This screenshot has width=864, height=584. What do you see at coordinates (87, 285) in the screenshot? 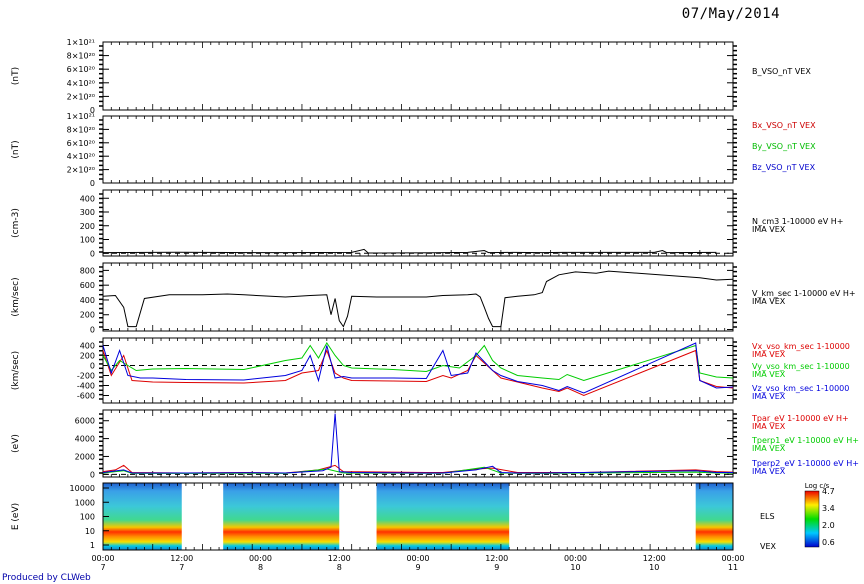
I see `y-tick-label: 600` at bounding box center [87, 285].